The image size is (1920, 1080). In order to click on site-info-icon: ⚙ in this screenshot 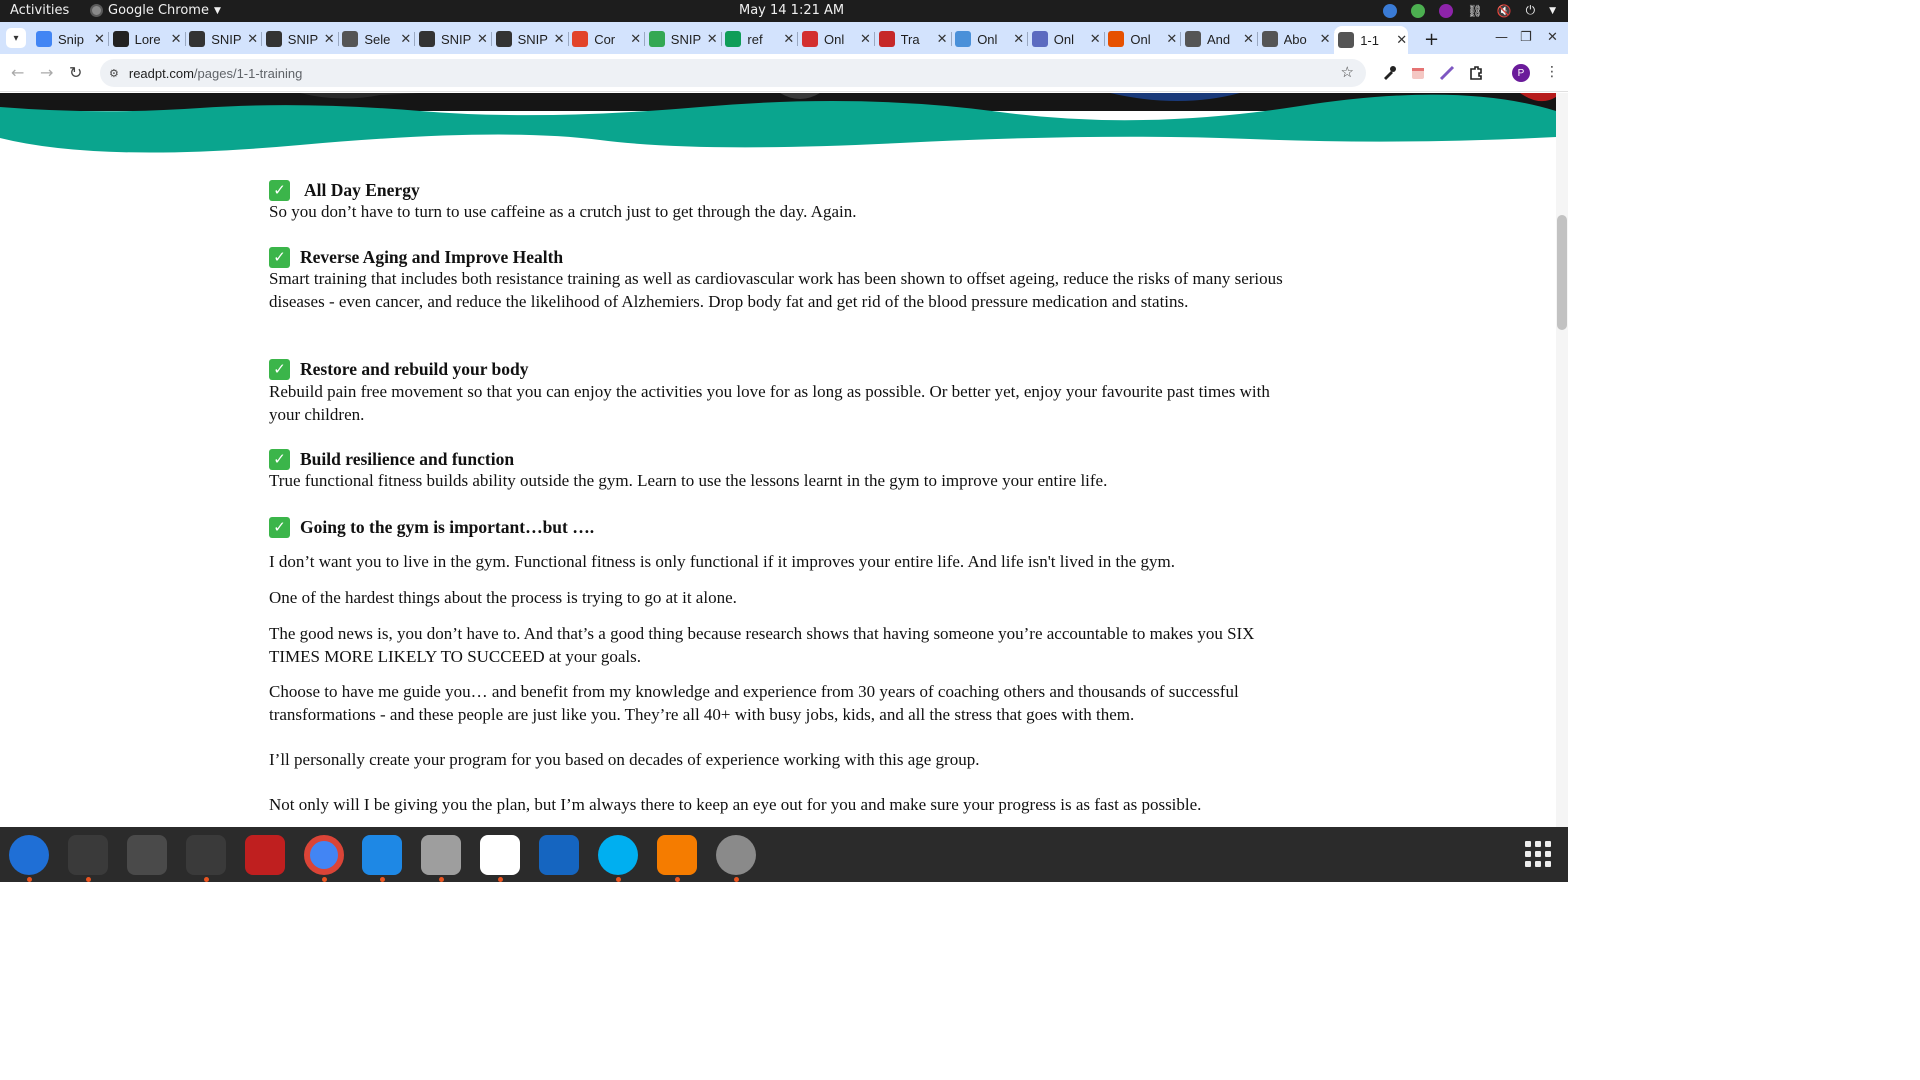, I will do `click(114, 73)`.